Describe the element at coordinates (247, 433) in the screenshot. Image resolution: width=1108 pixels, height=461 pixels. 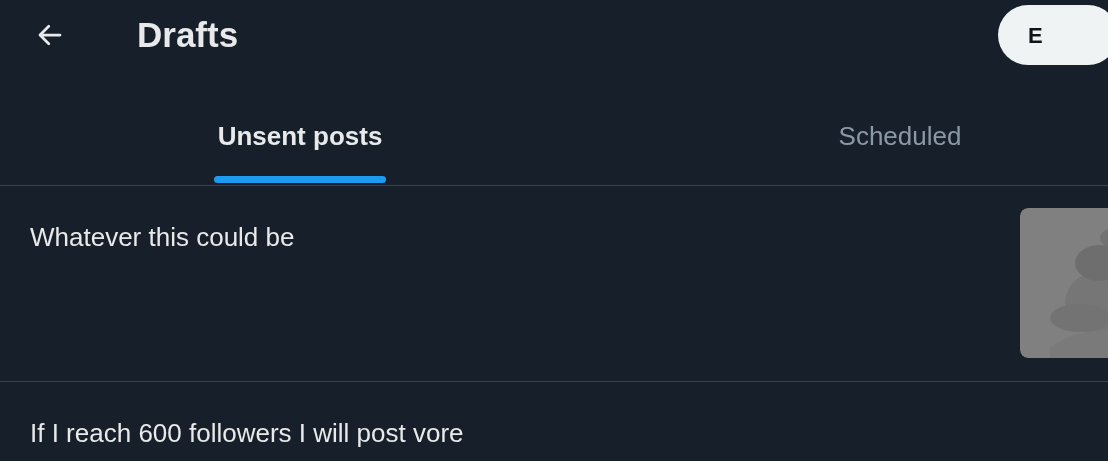
I see `draft-text: If I reach 600 followers I will post vore` at that location.